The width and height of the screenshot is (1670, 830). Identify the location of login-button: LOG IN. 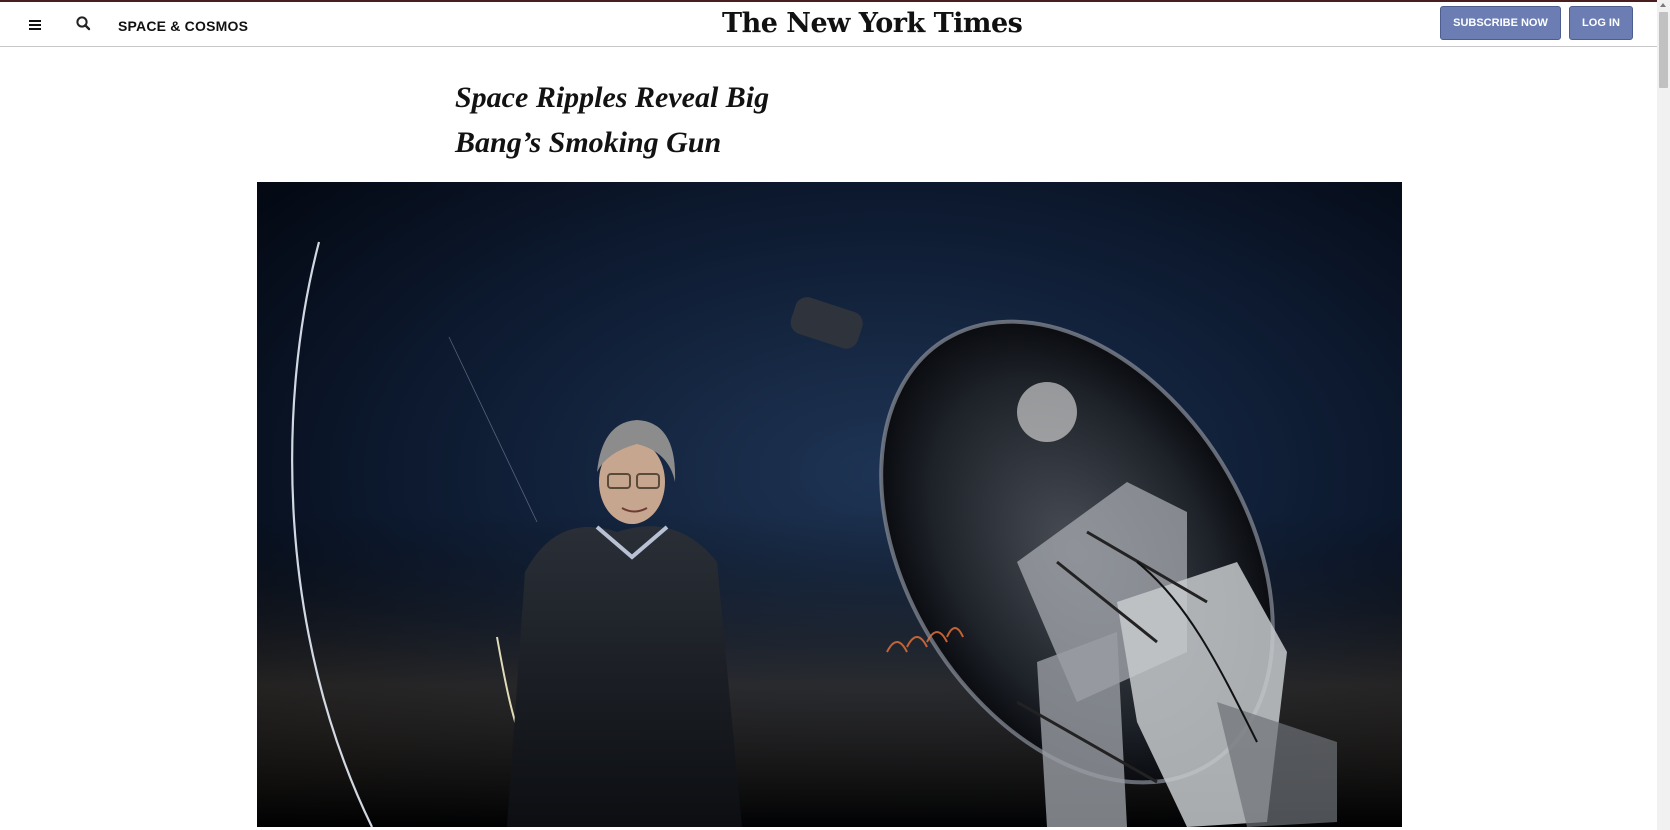
(1601, 23).